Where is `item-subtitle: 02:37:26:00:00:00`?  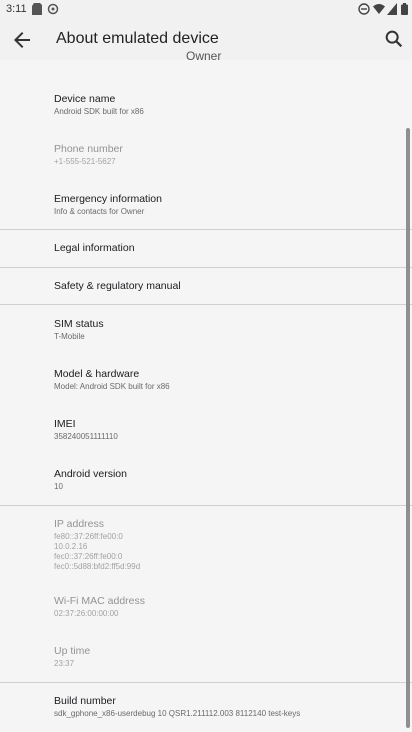 item-subtitle: 02:37:26:00:00:00 is located at coordinates (86, 613).